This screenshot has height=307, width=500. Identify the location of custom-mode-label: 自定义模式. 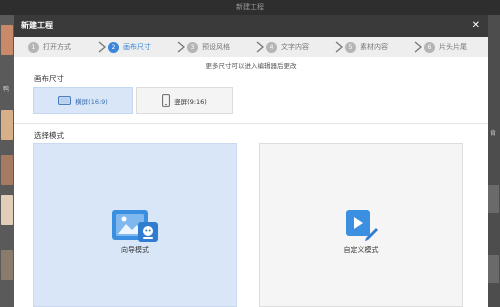
(361, 250).